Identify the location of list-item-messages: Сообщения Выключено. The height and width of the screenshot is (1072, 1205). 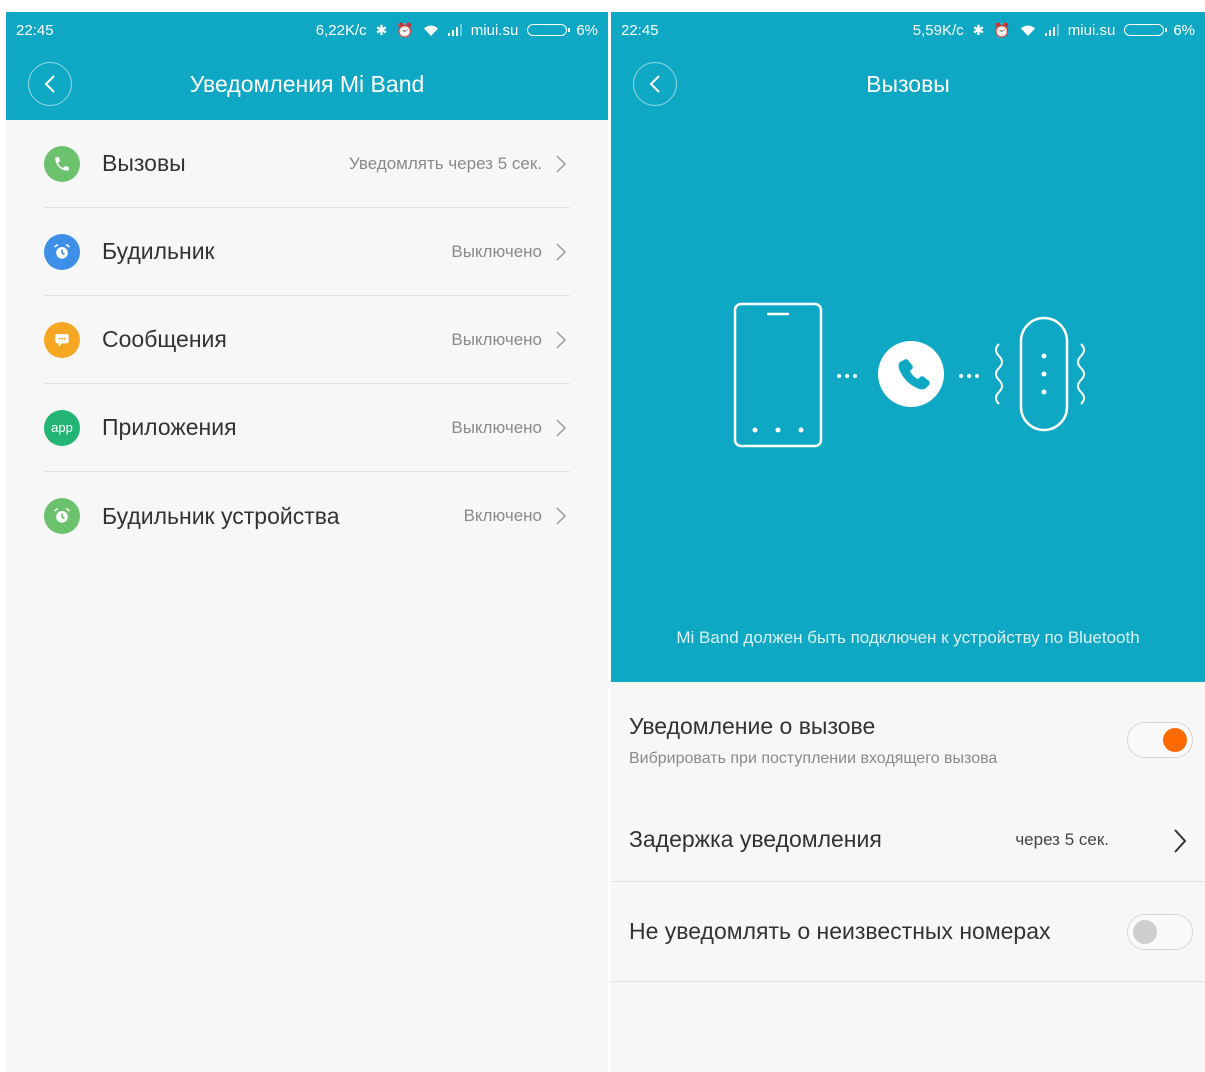
(307, 340).